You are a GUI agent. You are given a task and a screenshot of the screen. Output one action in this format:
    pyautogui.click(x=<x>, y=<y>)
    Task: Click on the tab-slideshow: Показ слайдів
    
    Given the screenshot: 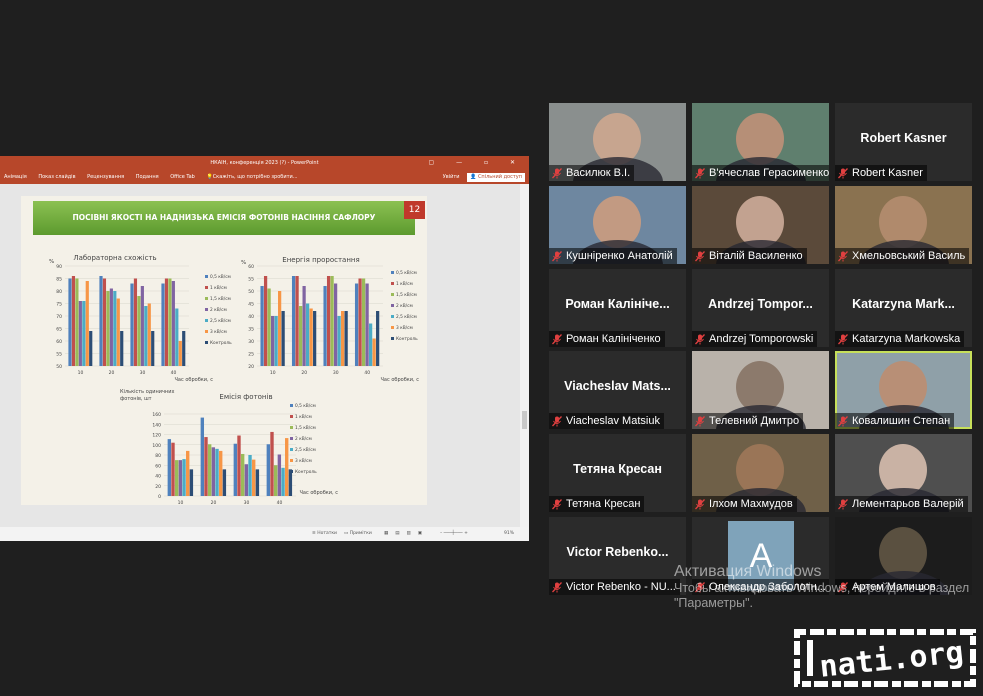 What is the action you would take?
    pyautogui.click(x=56, y=177)
    